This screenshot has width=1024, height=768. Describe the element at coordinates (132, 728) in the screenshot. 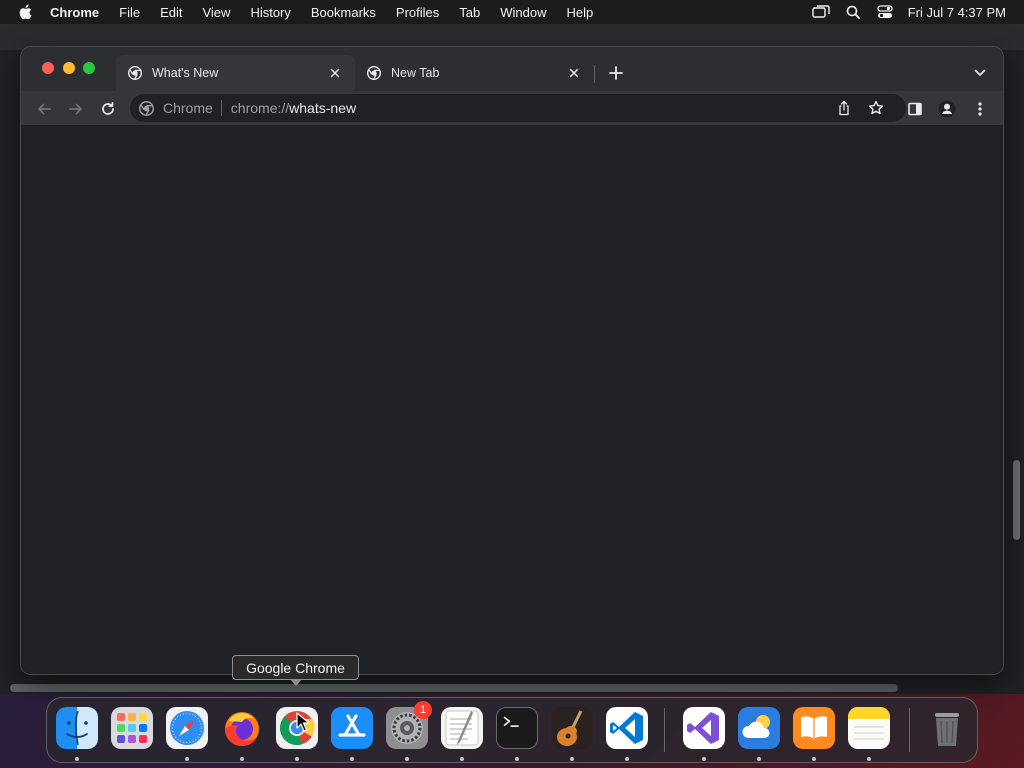

I see `launchpad-icon` at that location.